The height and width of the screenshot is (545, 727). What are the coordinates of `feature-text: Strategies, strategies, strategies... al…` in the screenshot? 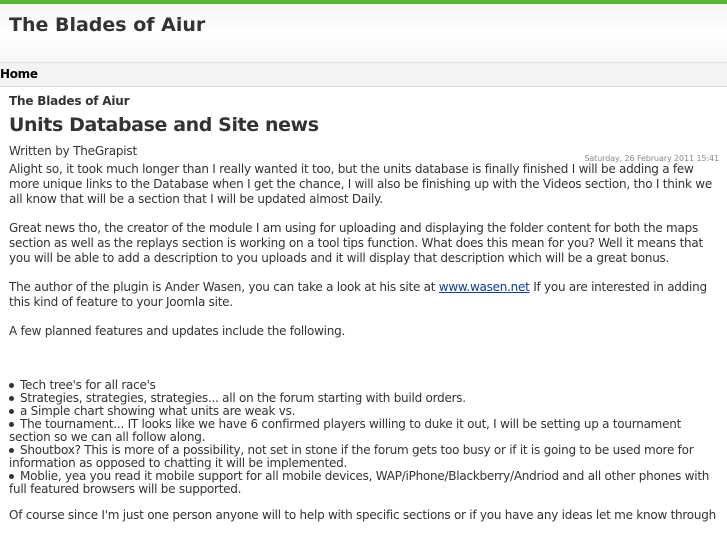 It's located at (243, 398).